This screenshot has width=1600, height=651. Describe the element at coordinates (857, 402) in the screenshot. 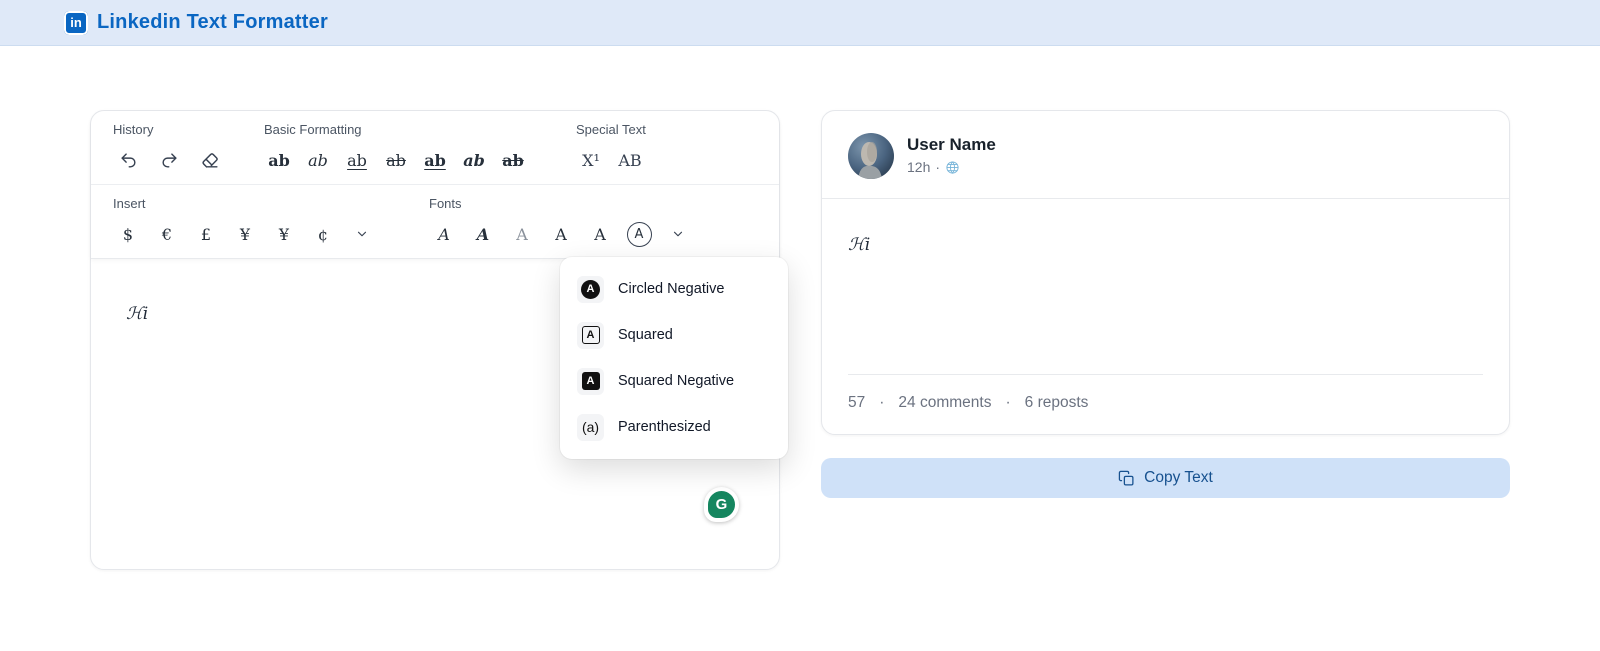

I see `reactions-count: 57` at that location.